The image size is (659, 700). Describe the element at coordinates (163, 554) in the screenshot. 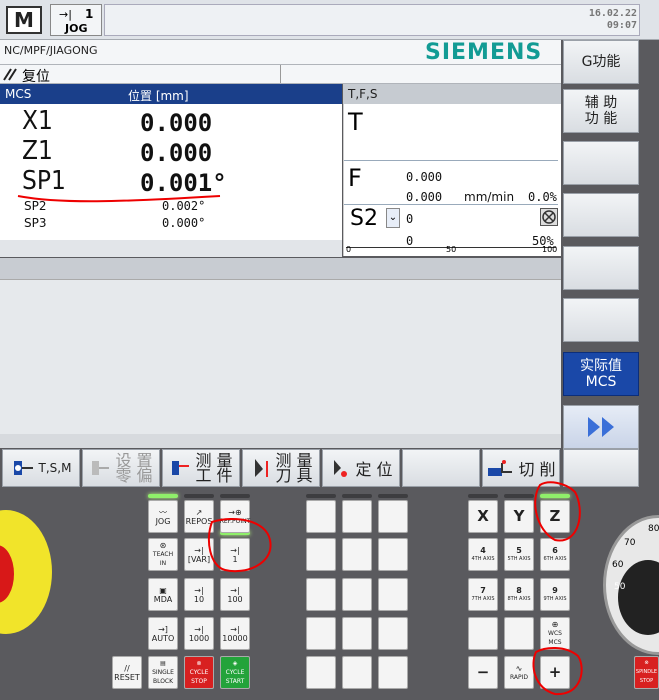

I see `teach-in-key: ⊛ TEACH IN` at that location.